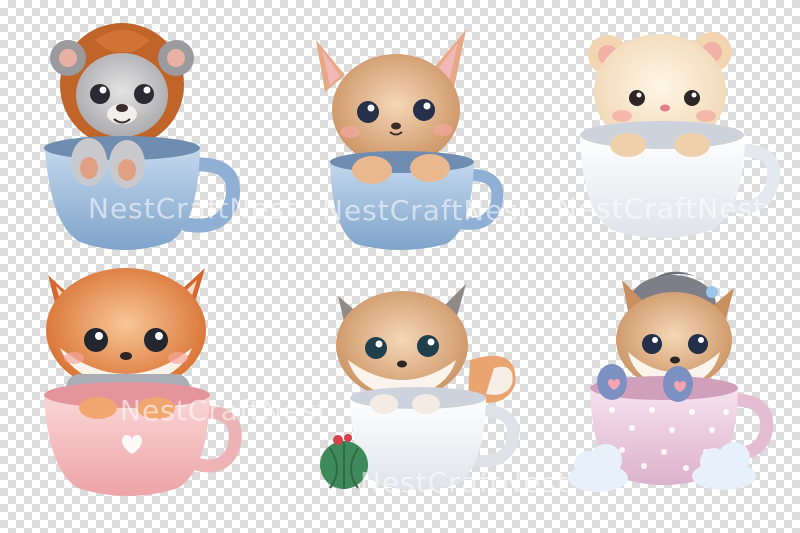  Describe the element at coordinates (598, 468) in the screenshot. I see `cloud-left` at that location.